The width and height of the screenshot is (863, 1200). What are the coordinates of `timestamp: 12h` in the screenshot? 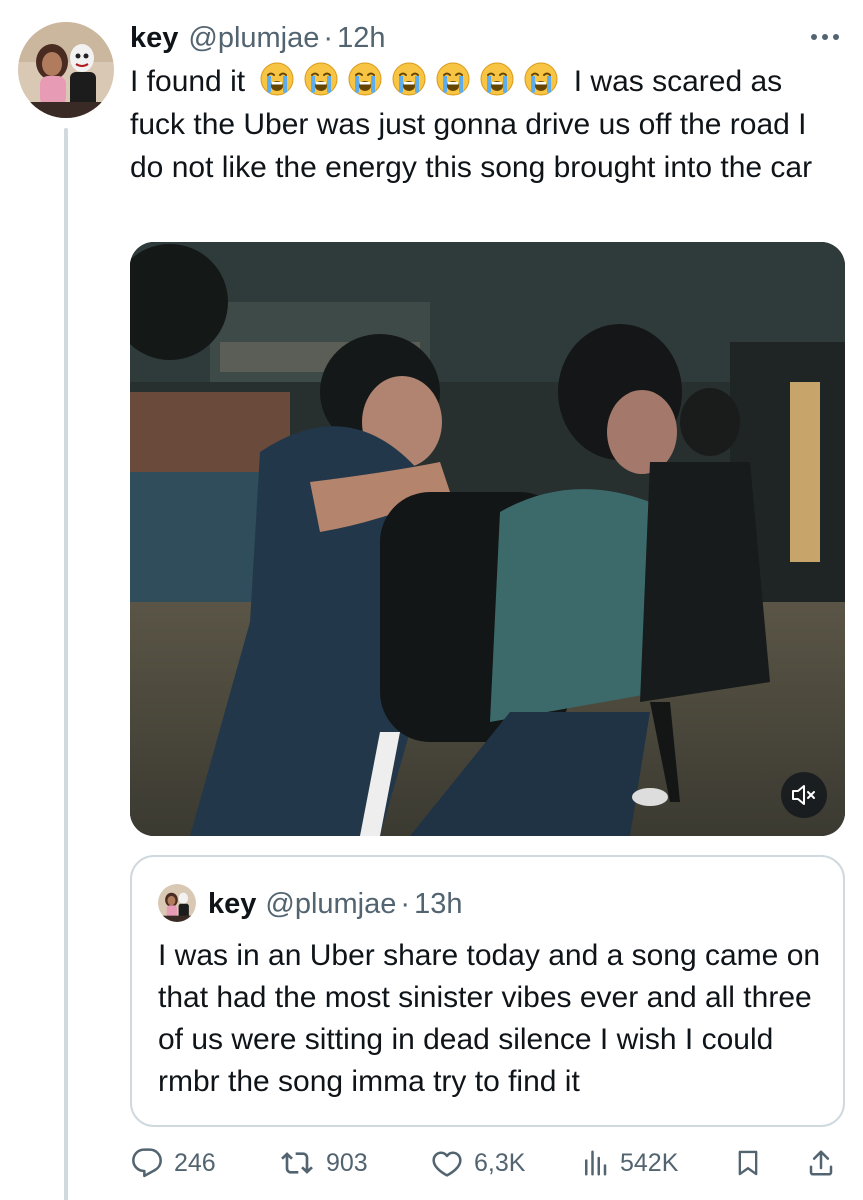 It's located at (361, 38).